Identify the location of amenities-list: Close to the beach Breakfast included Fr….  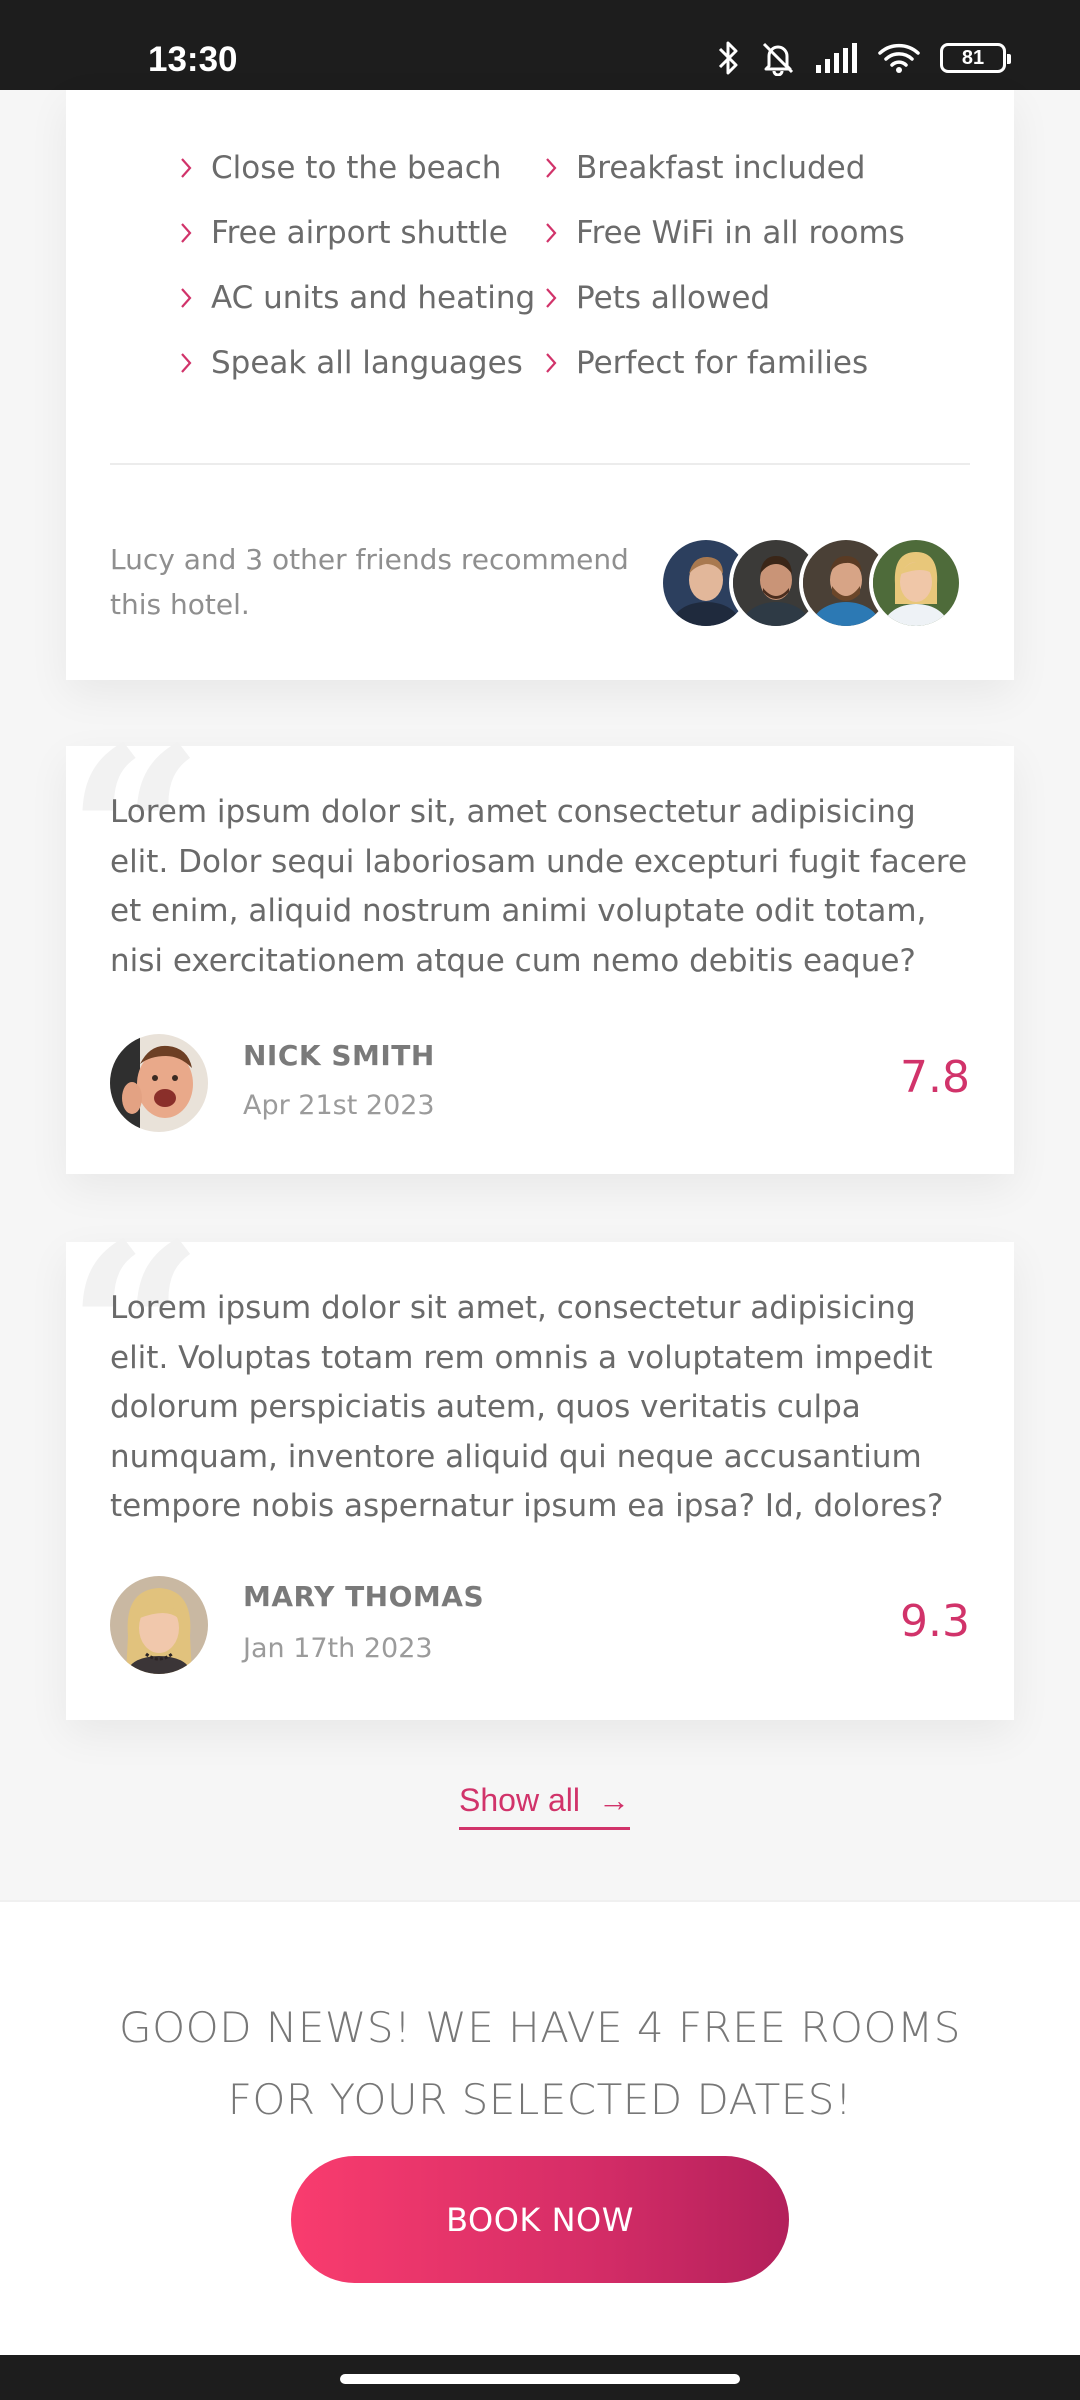
(571, 265).